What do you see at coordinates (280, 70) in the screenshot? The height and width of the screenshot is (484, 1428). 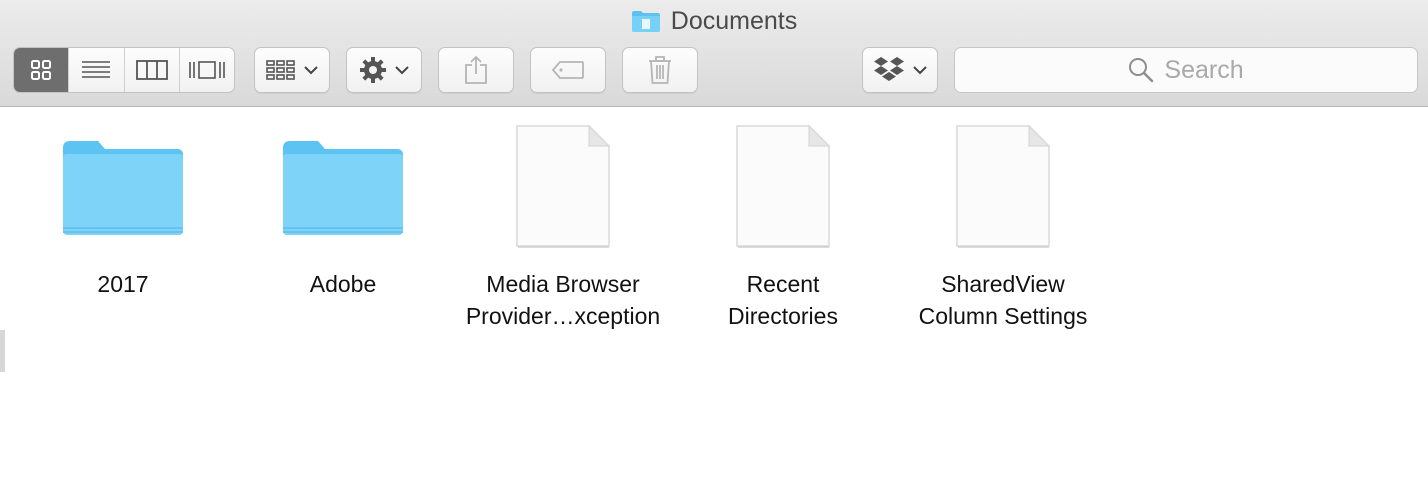 I see `arrange-grid-icon` at bounding box center [280, 70].